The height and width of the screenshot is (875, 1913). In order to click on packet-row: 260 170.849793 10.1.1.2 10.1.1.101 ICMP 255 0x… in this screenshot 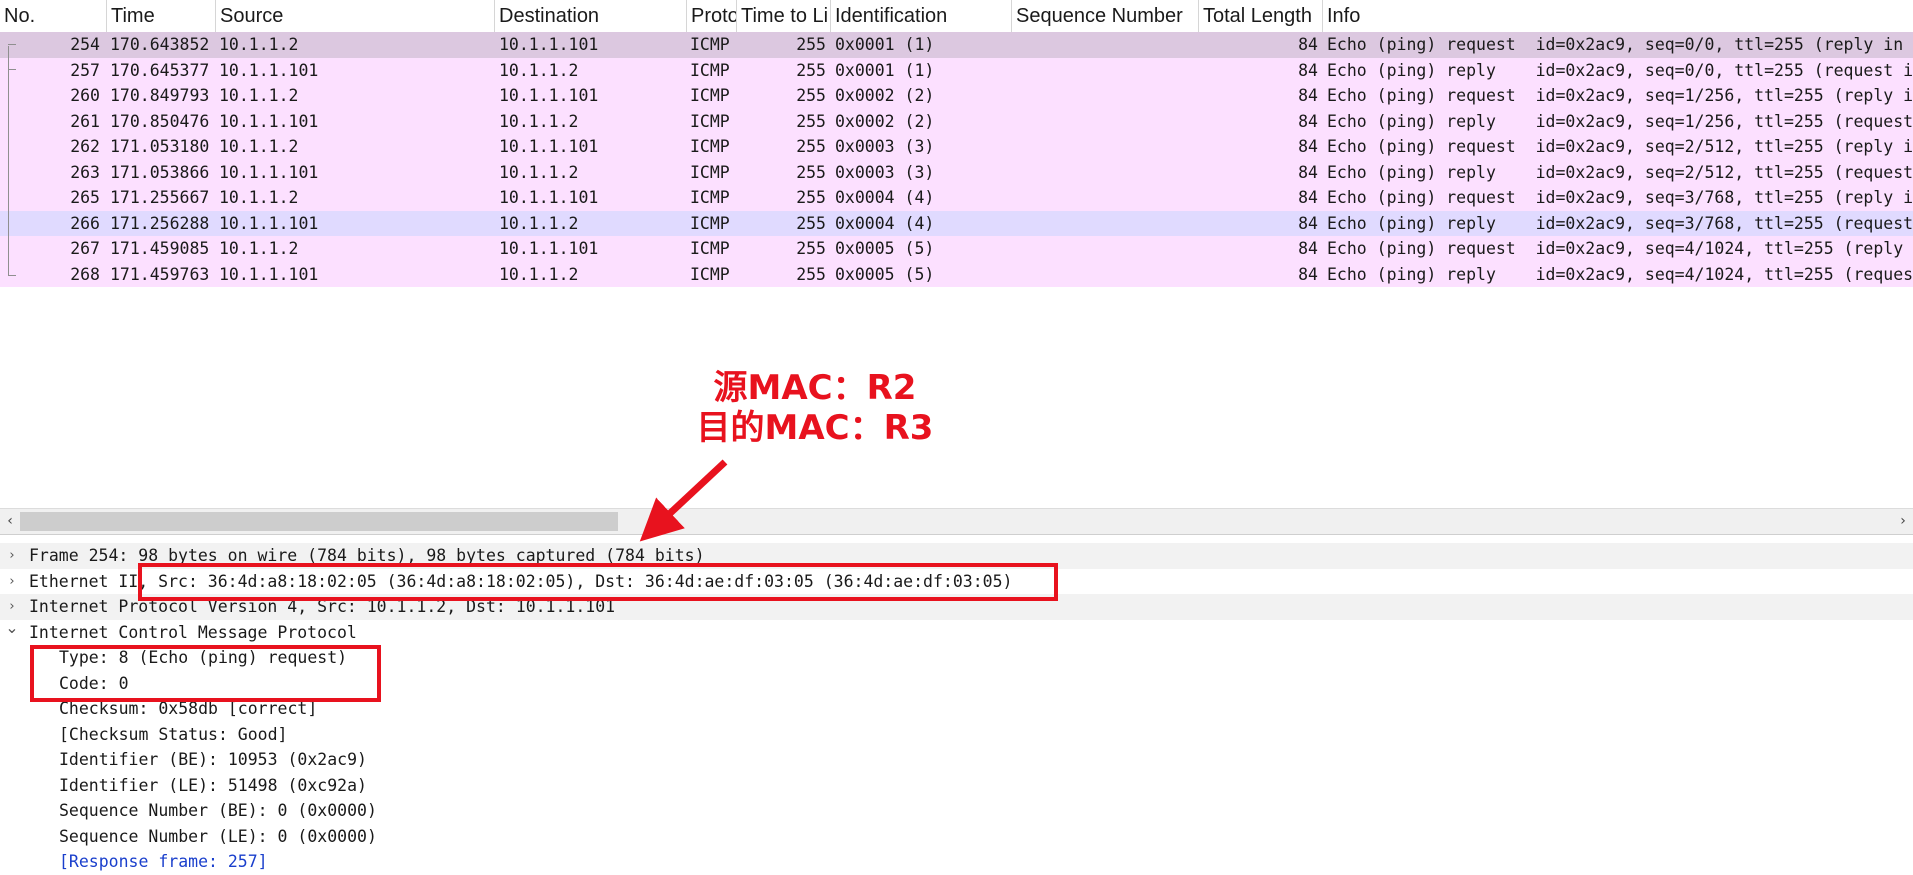, I will do `click(956, 96)`.